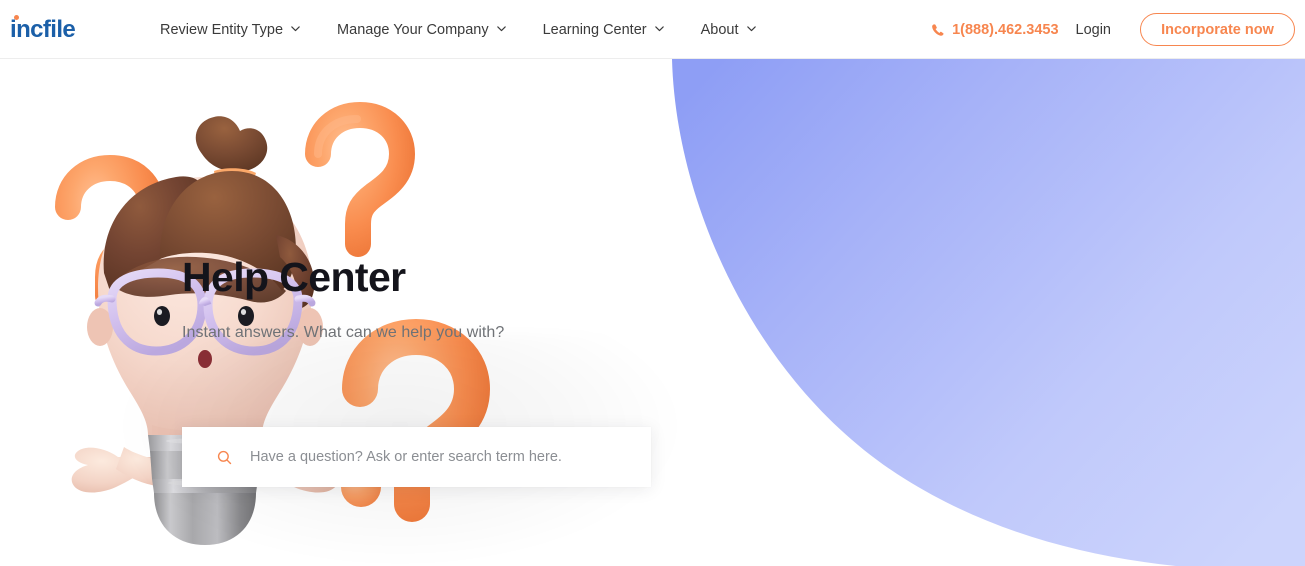 The height and width of the screenshot is (566, 1305). I want to click on nav-item-about: About, so click(728, 29).